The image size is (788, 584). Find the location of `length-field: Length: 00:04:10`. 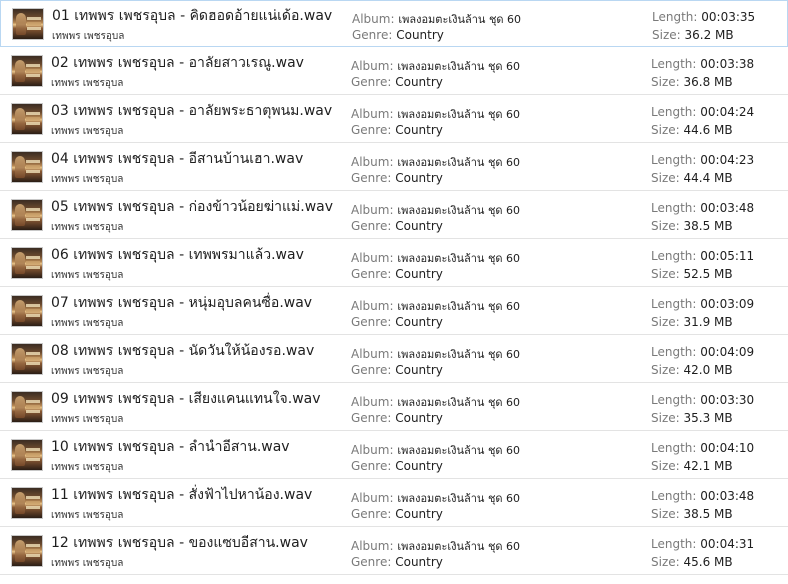

length-field: Length: 00:04:10 is located at coordinates (702, 448).